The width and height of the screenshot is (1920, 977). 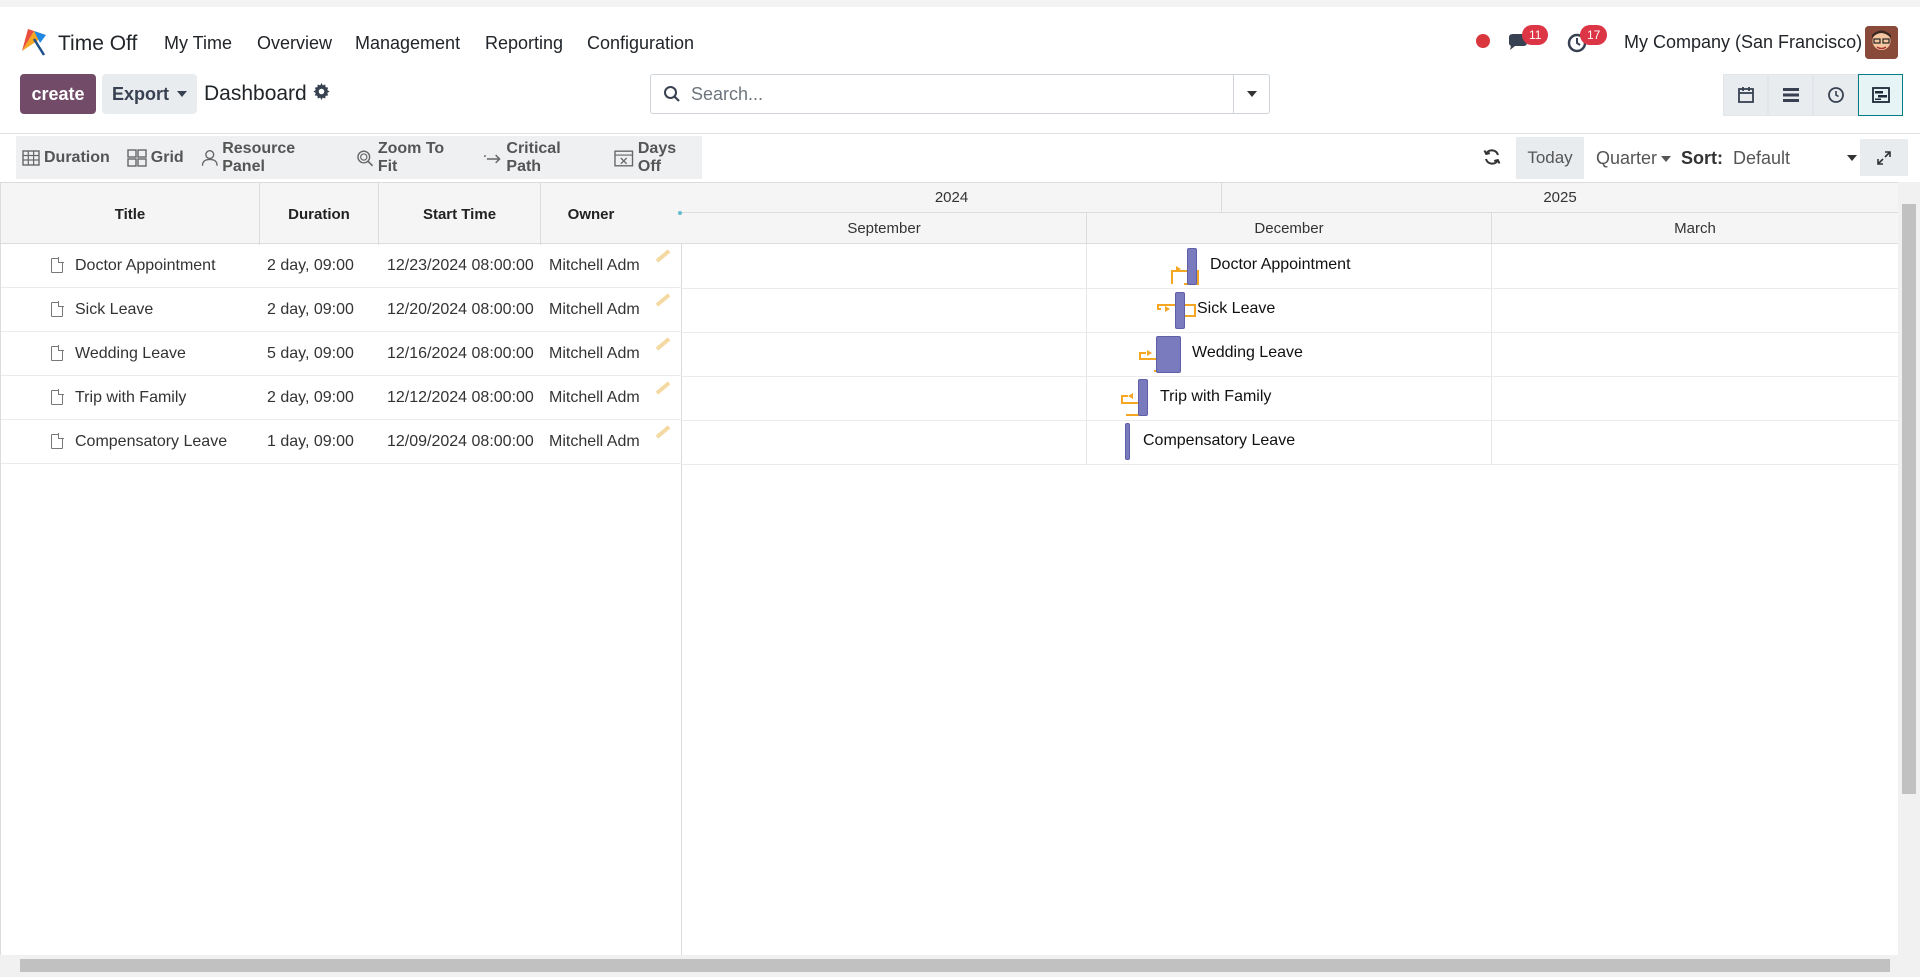 What do you see at coordinates (58, 94) in the screenshot?
I see `create-button: create` at bounding box center [58, 94].